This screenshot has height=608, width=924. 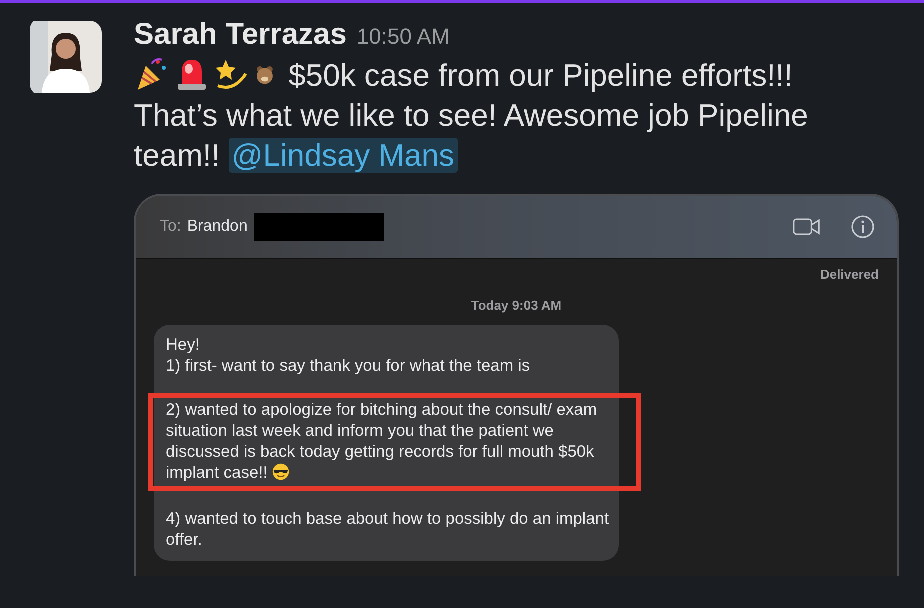 What do you see at coordinates (516, 305) in the screenshot?
I see `message-date: Today 9:03 AM` at bounding box center [516, 305].